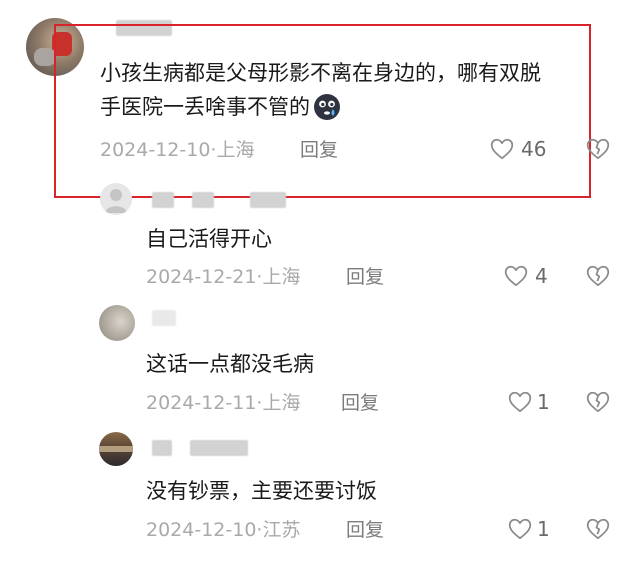 Image resolution: width=640 pixels, height=564 pixels. I want to click on comment-text: 这话一点都没毛病, so click(230, 364).